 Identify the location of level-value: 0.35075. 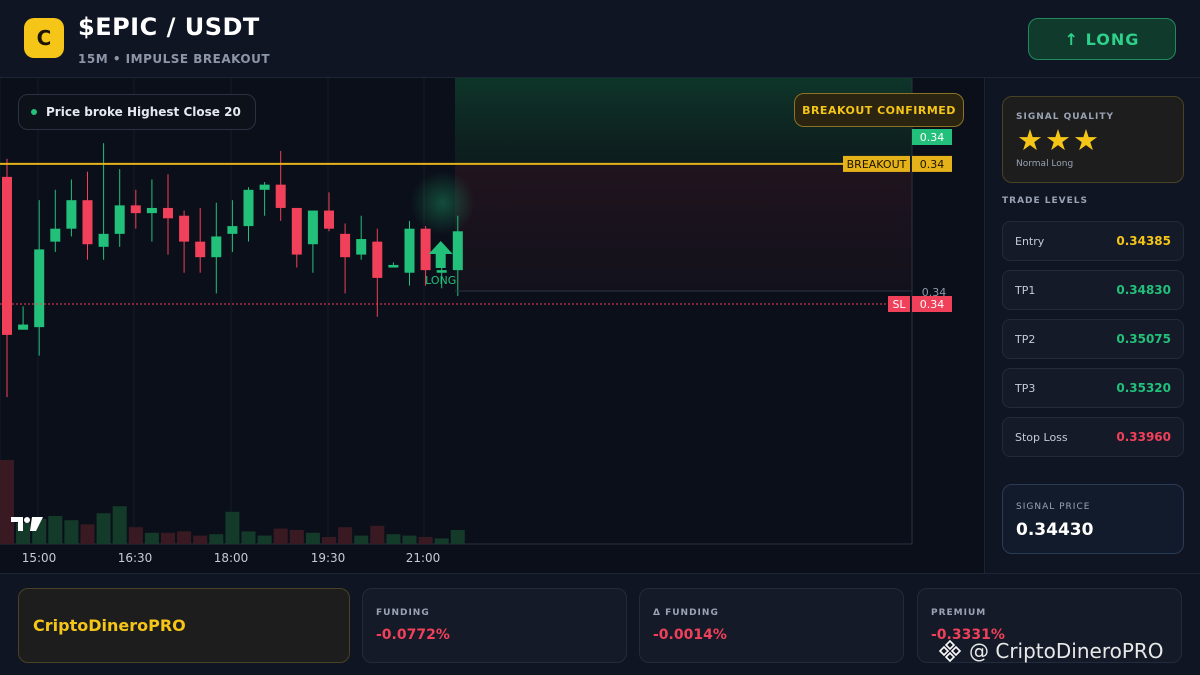
(1143, 339).